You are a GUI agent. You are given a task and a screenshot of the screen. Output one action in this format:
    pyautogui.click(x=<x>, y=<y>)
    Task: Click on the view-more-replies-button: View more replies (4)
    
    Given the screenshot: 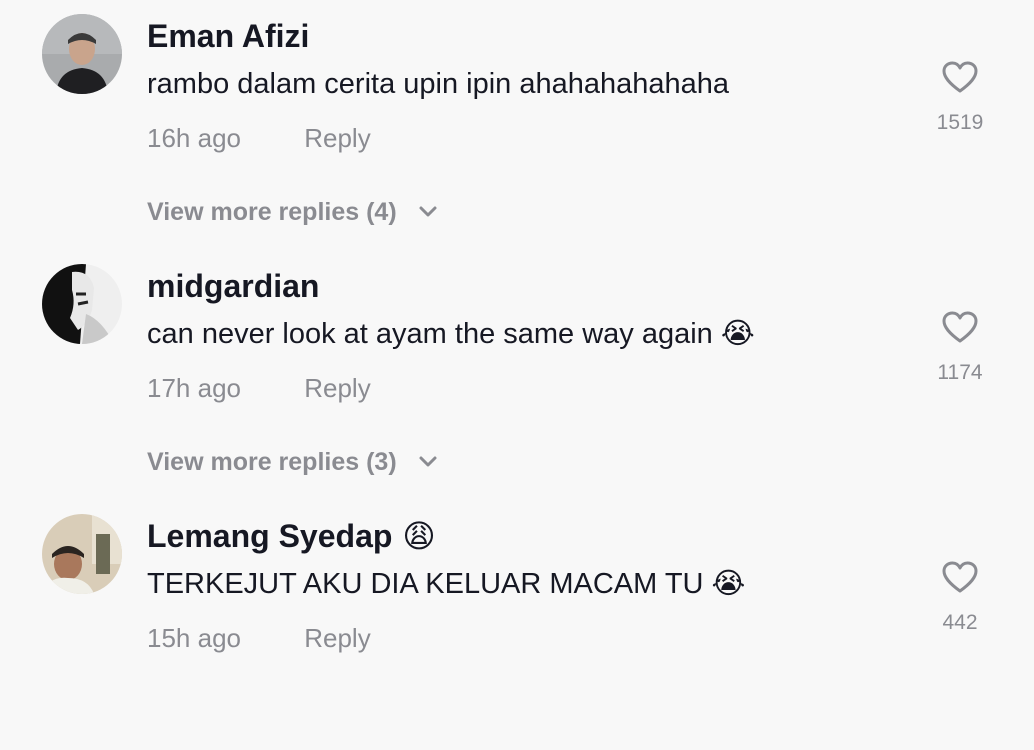 What is the action you would take?
    pyautogui.click(x=292, y=212)
    